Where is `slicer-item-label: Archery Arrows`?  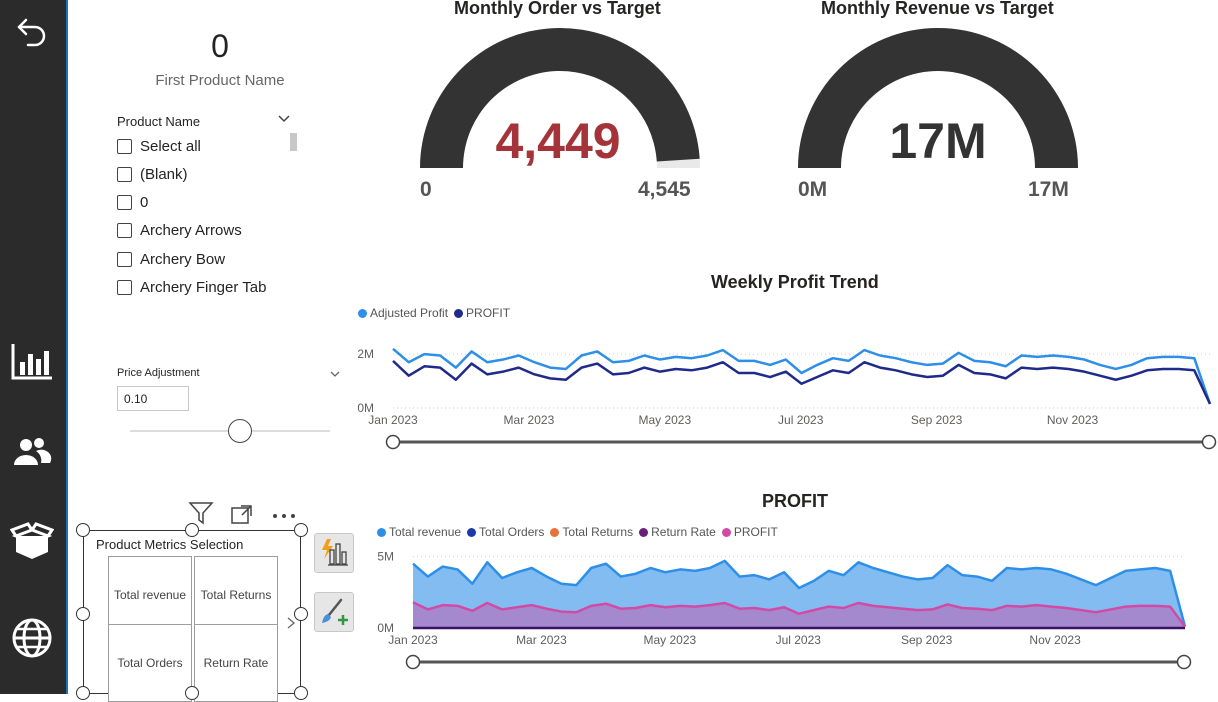 slicer-item-label: Archery Arrows is located at coordinates (191, 231).